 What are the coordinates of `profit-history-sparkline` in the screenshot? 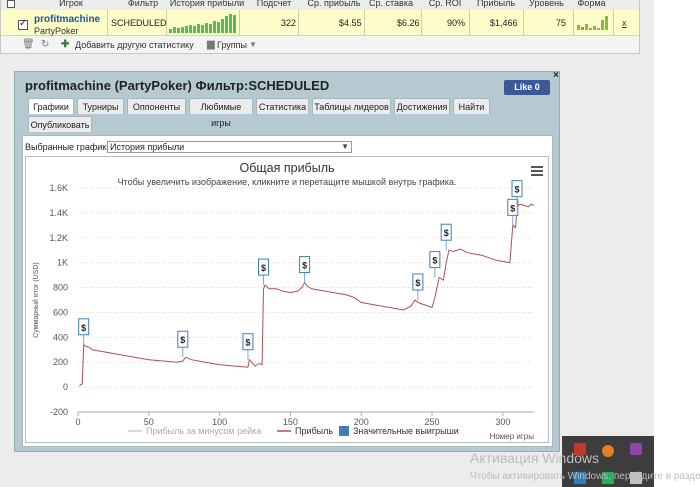 It's located at (203, 23).